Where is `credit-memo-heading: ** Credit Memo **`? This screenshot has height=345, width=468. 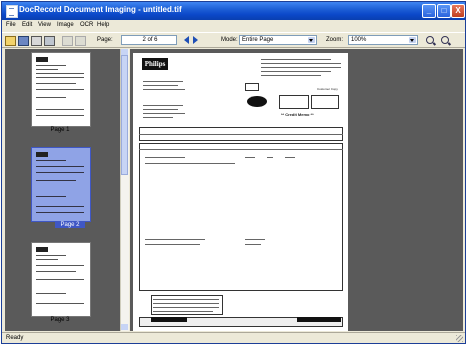 credit-memo-heading: ** Credit Memo ** is located at coordinates (297, 114).